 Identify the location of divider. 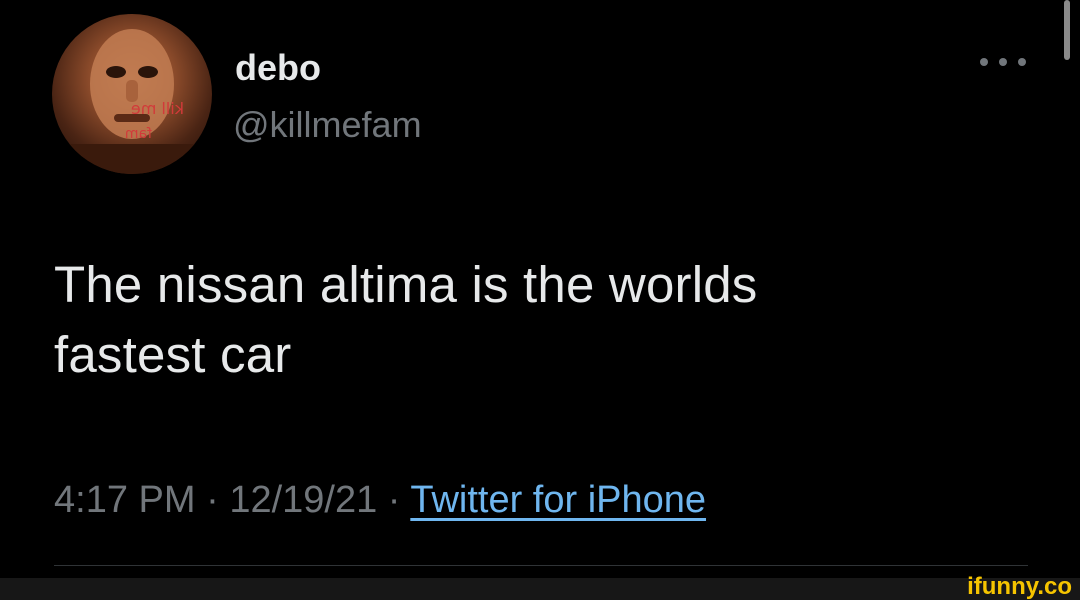
(541, 565).